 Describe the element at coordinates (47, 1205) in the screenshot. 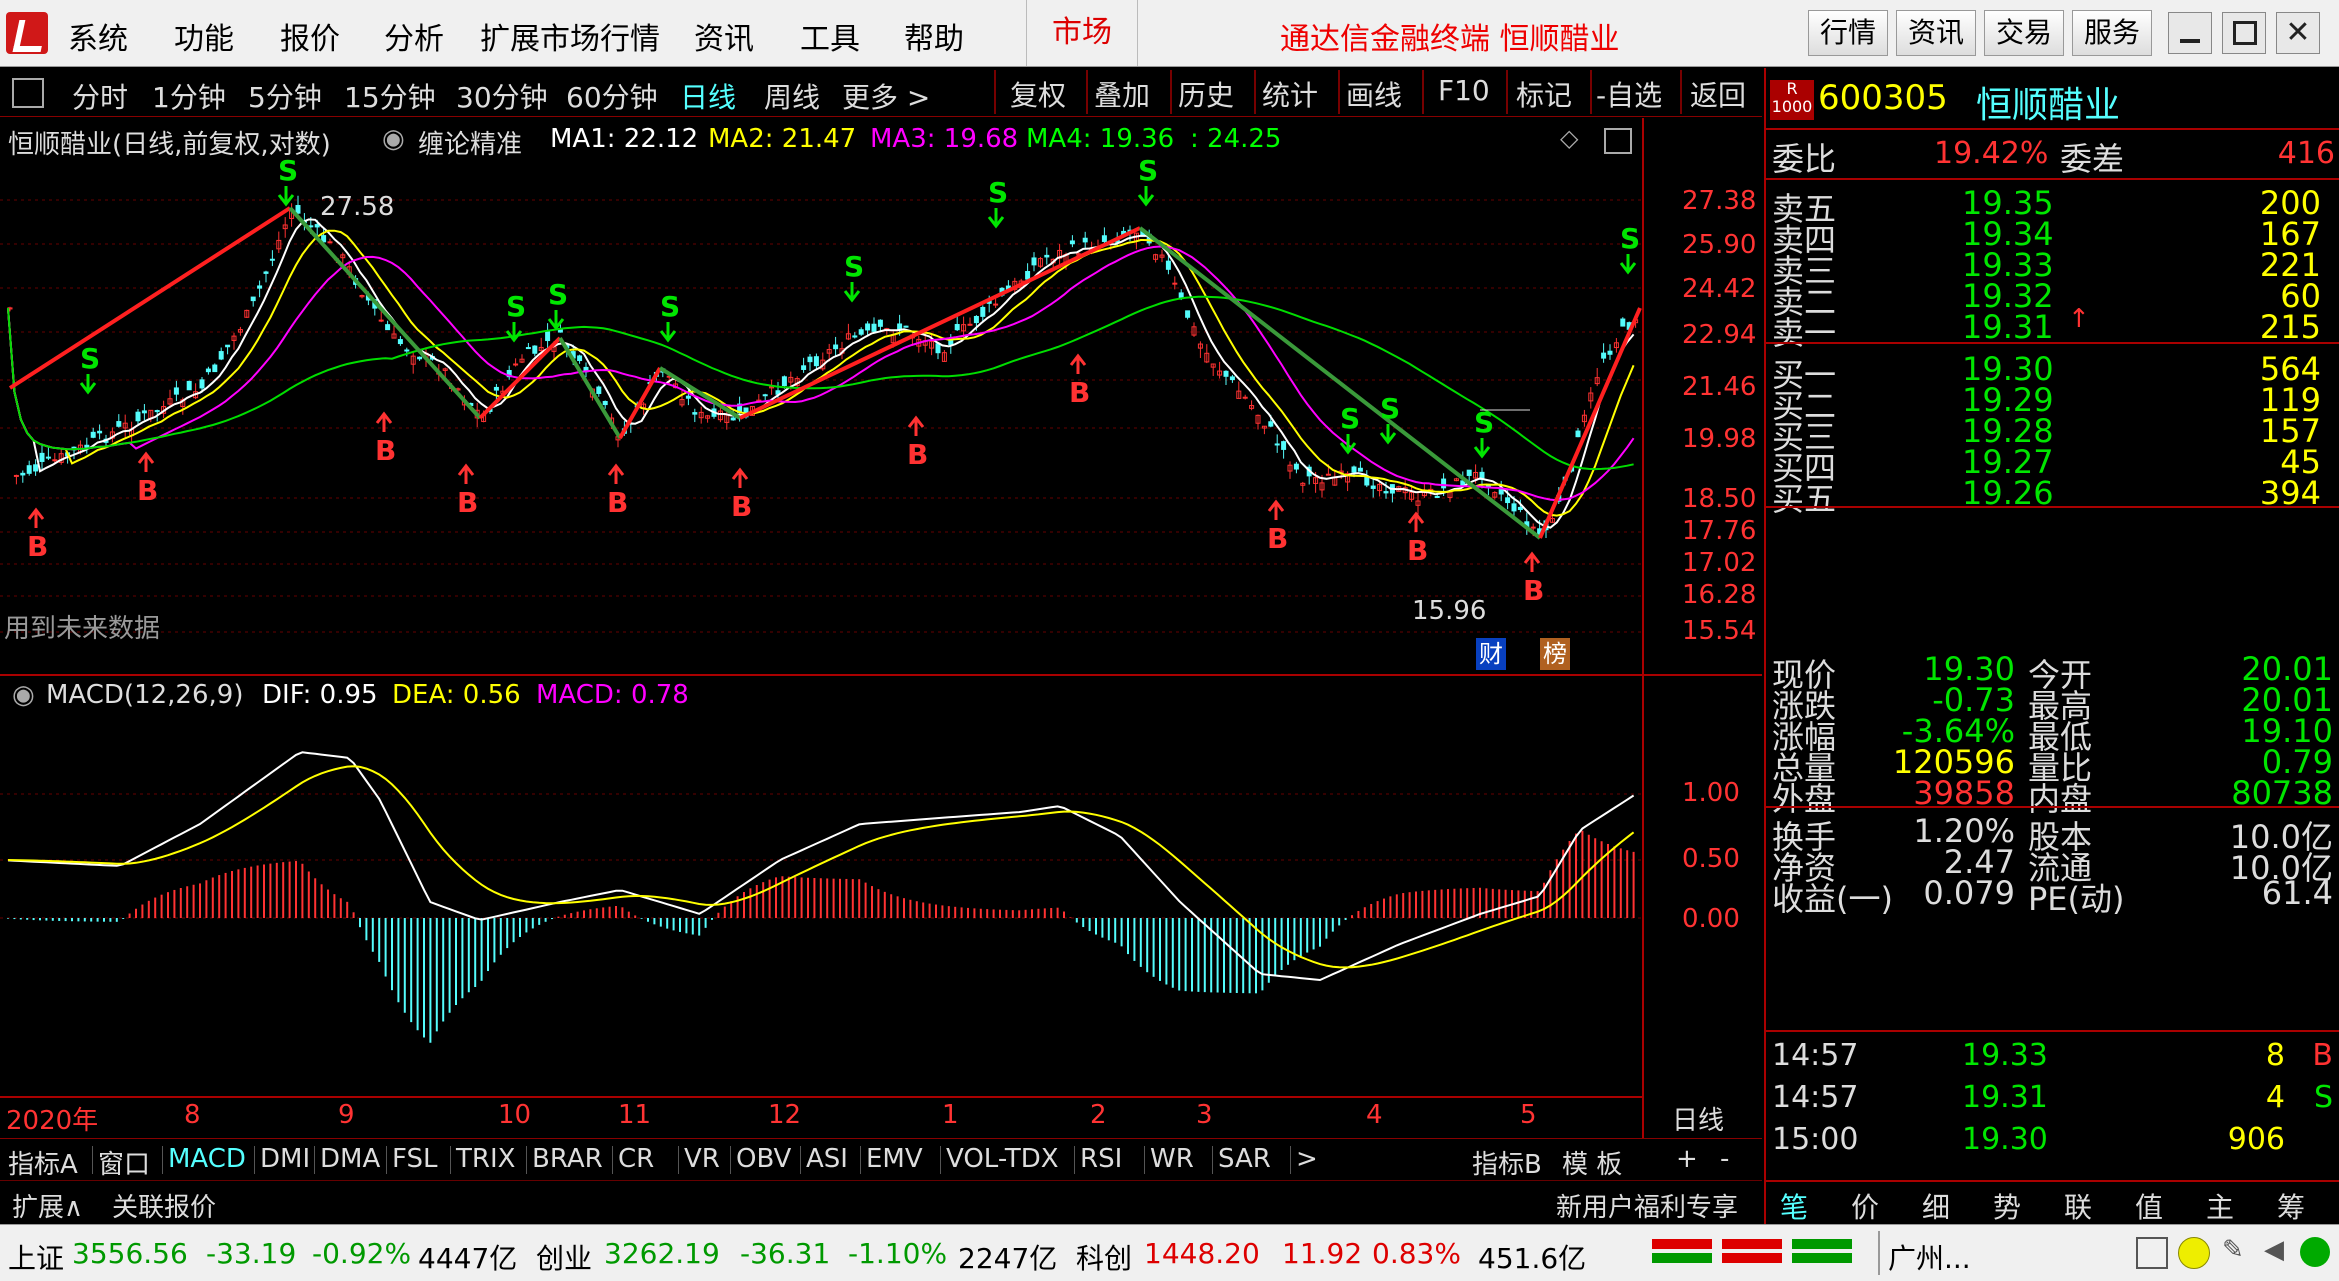

I see `extension-toggle: 扩展∧` at that location.